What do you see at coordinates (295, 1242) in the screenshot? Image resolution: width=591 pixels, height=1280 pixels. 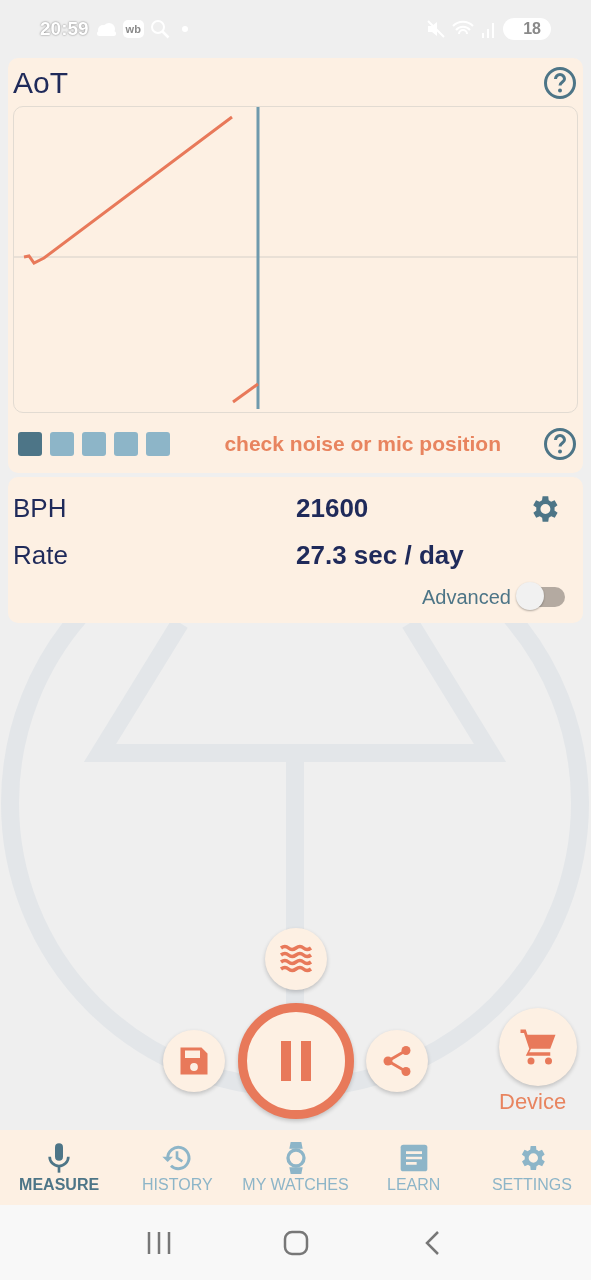 I see `home-icon` at bounding box center [295, 1242].